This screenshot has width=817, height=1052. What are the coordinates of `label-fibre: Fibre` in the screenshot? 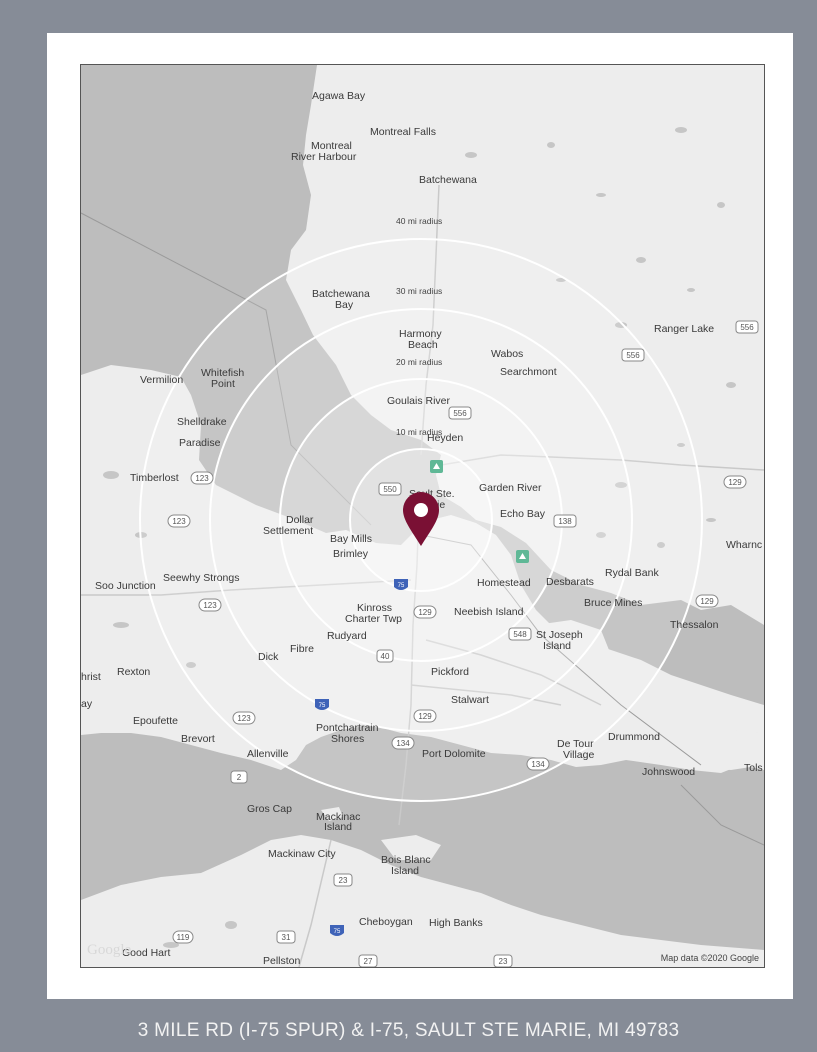 It's located at (302, 649).